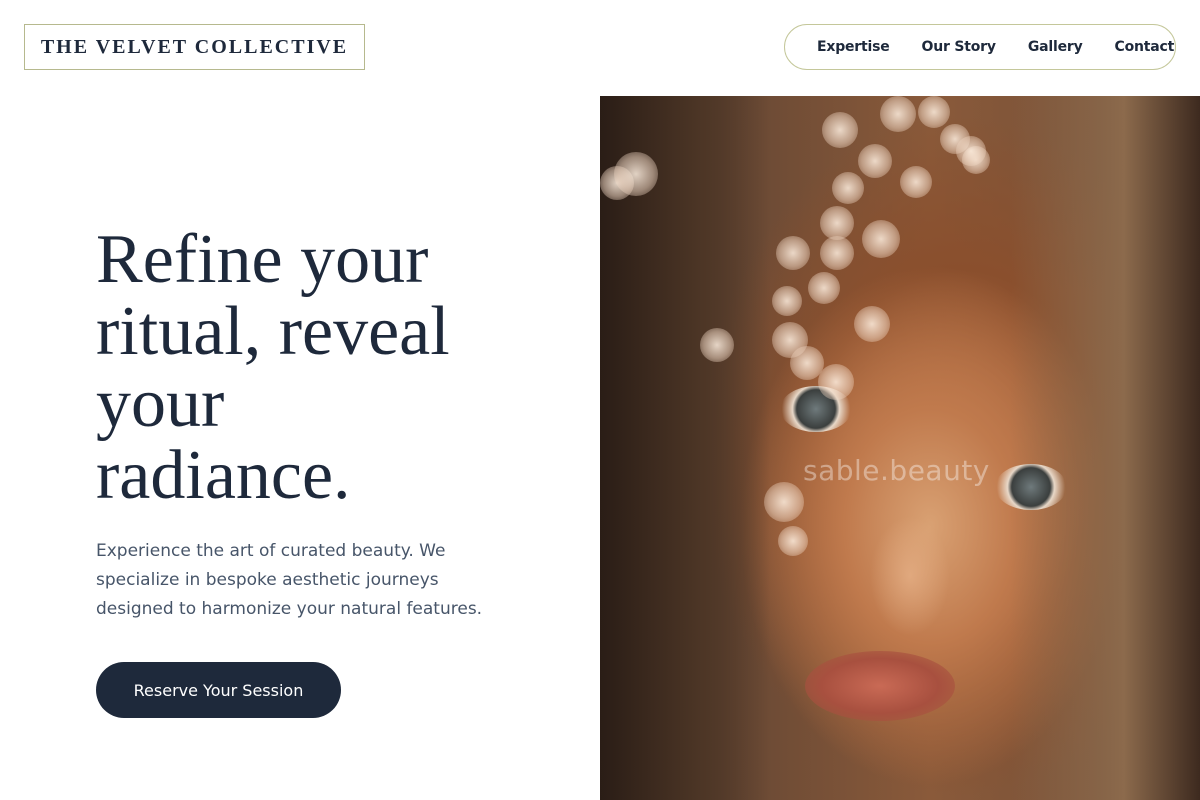 This screenshot has height=800, width=1200. I want to click on portrait-nose, so click(910, 576).